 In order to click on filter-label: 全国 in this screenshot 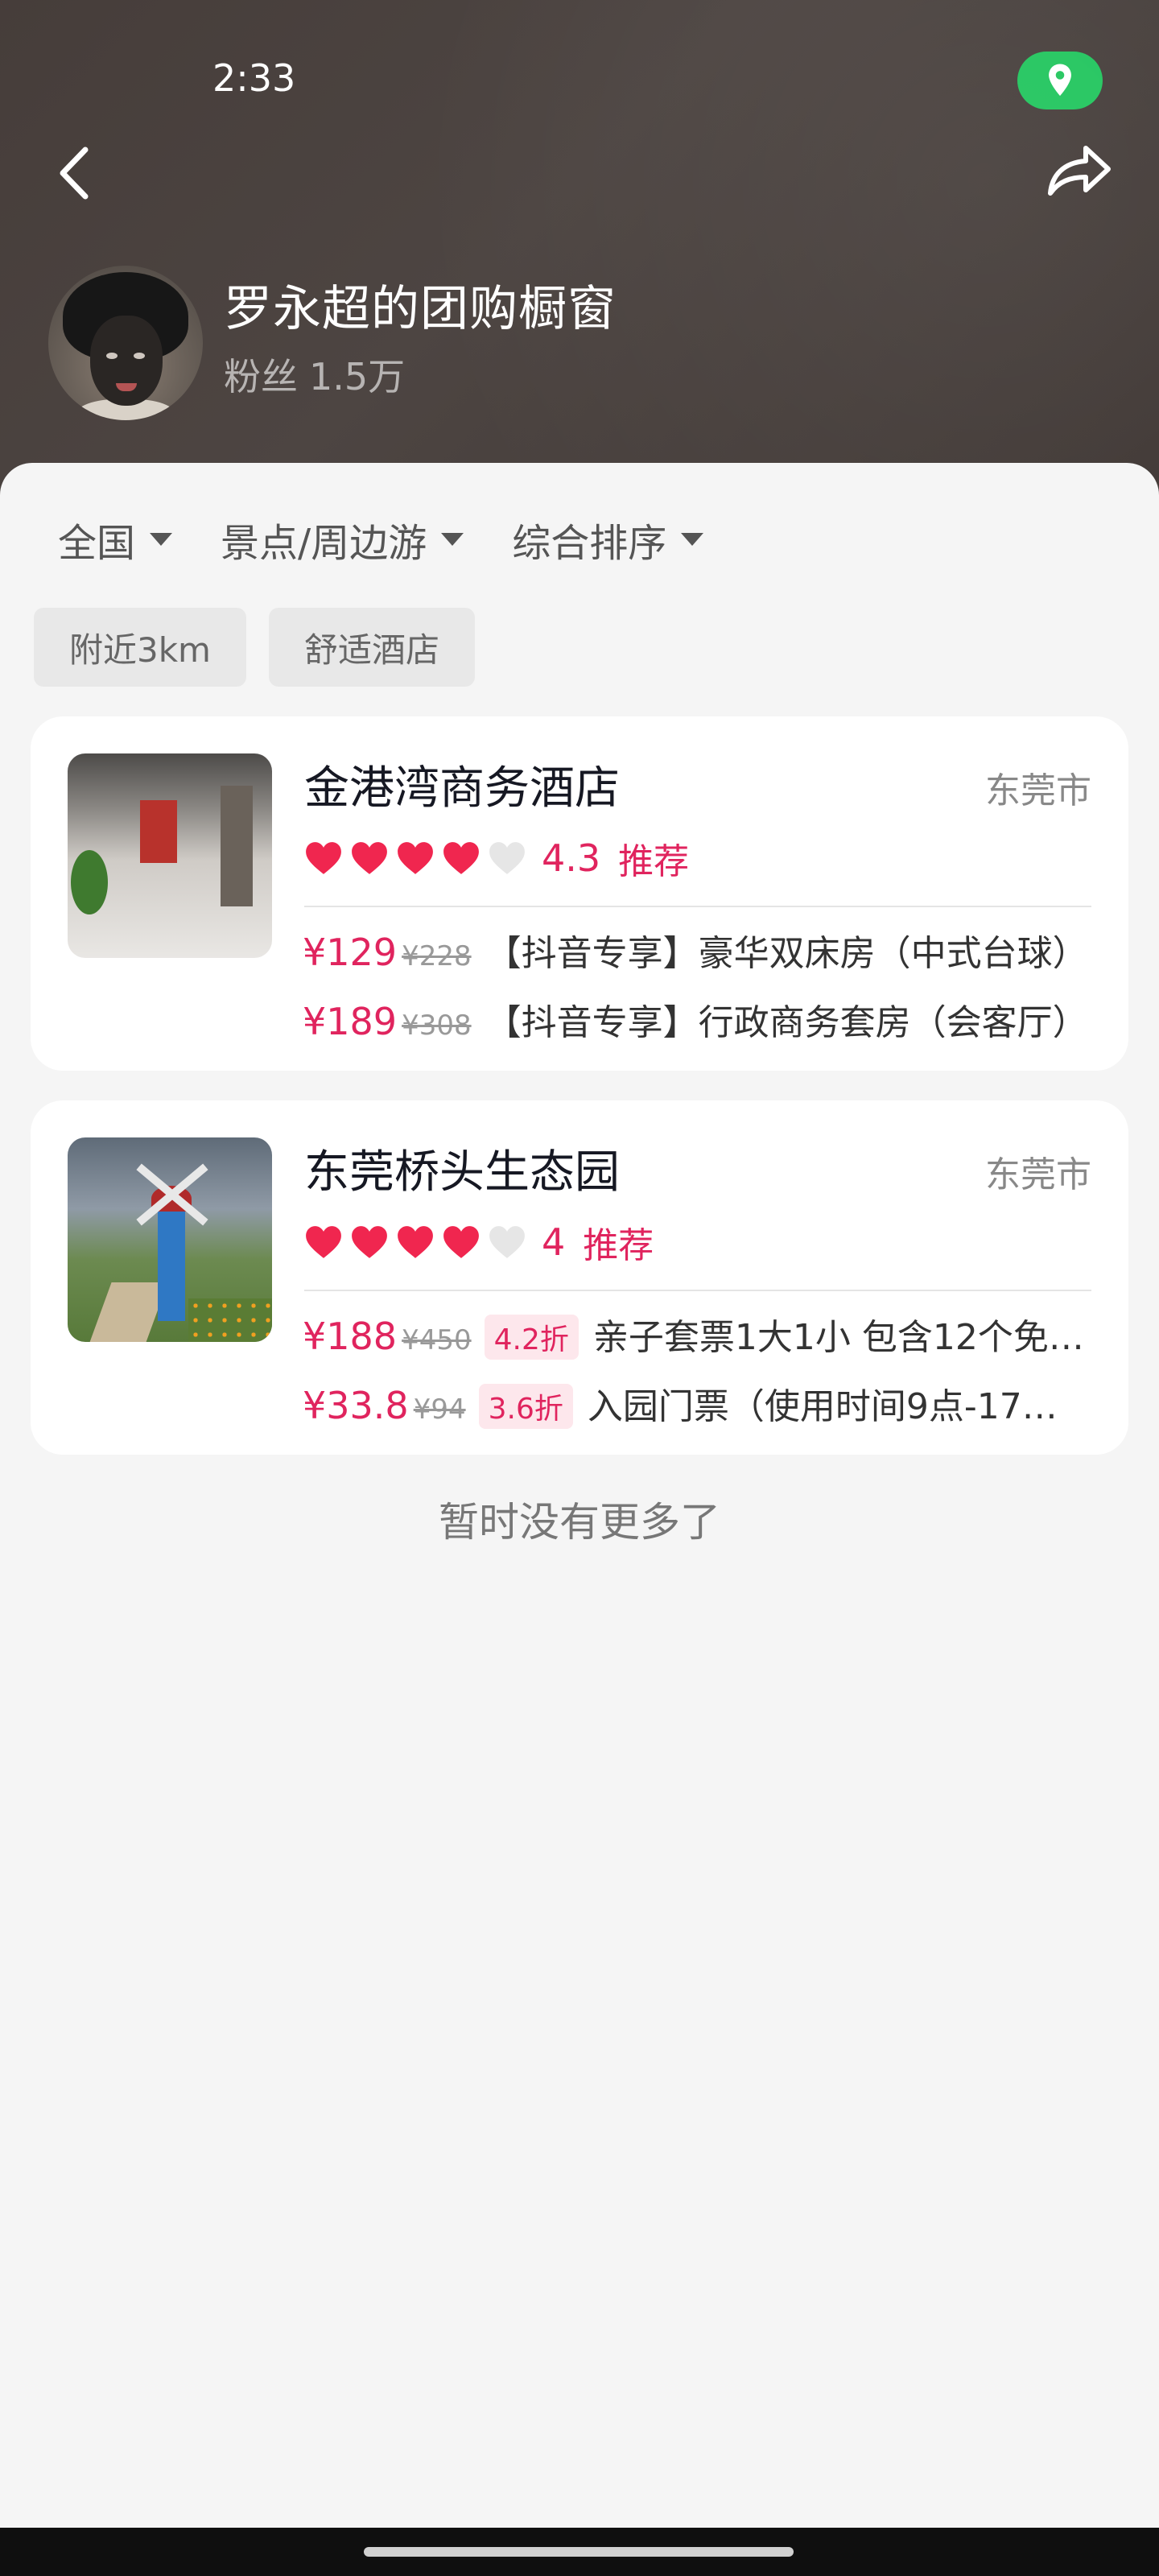, I will do `click(97, 543)`.